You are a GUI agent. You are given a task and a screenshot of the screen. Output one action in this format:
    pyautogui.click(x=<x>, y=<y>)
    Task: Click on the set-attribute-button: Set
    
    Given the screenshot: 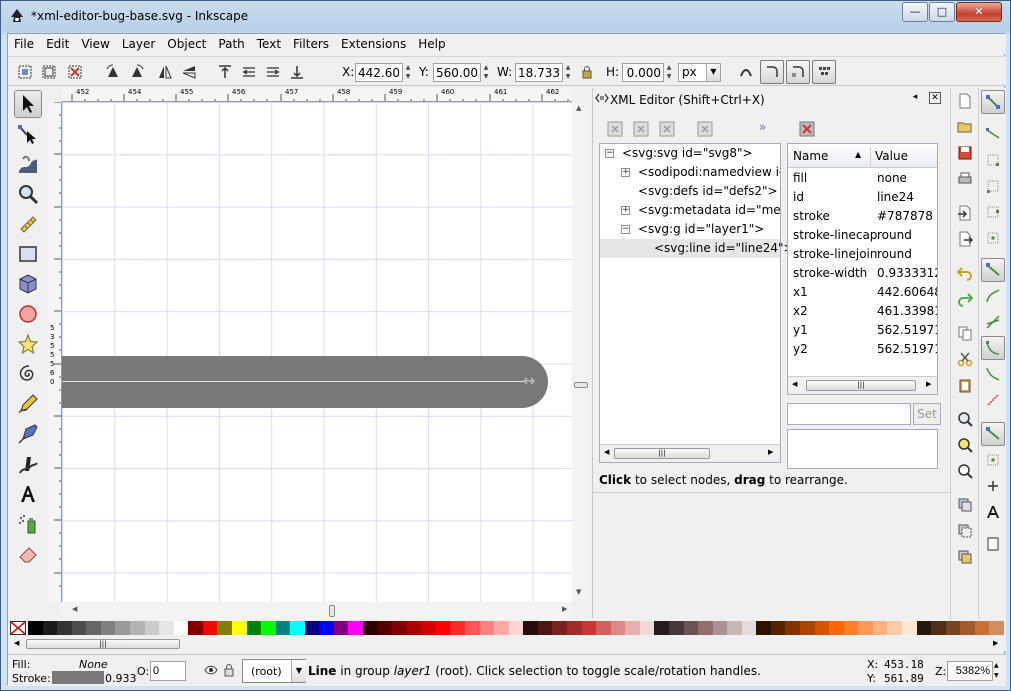 What is the action you would take?
    pyautogui.click(x=927, y=414)
    